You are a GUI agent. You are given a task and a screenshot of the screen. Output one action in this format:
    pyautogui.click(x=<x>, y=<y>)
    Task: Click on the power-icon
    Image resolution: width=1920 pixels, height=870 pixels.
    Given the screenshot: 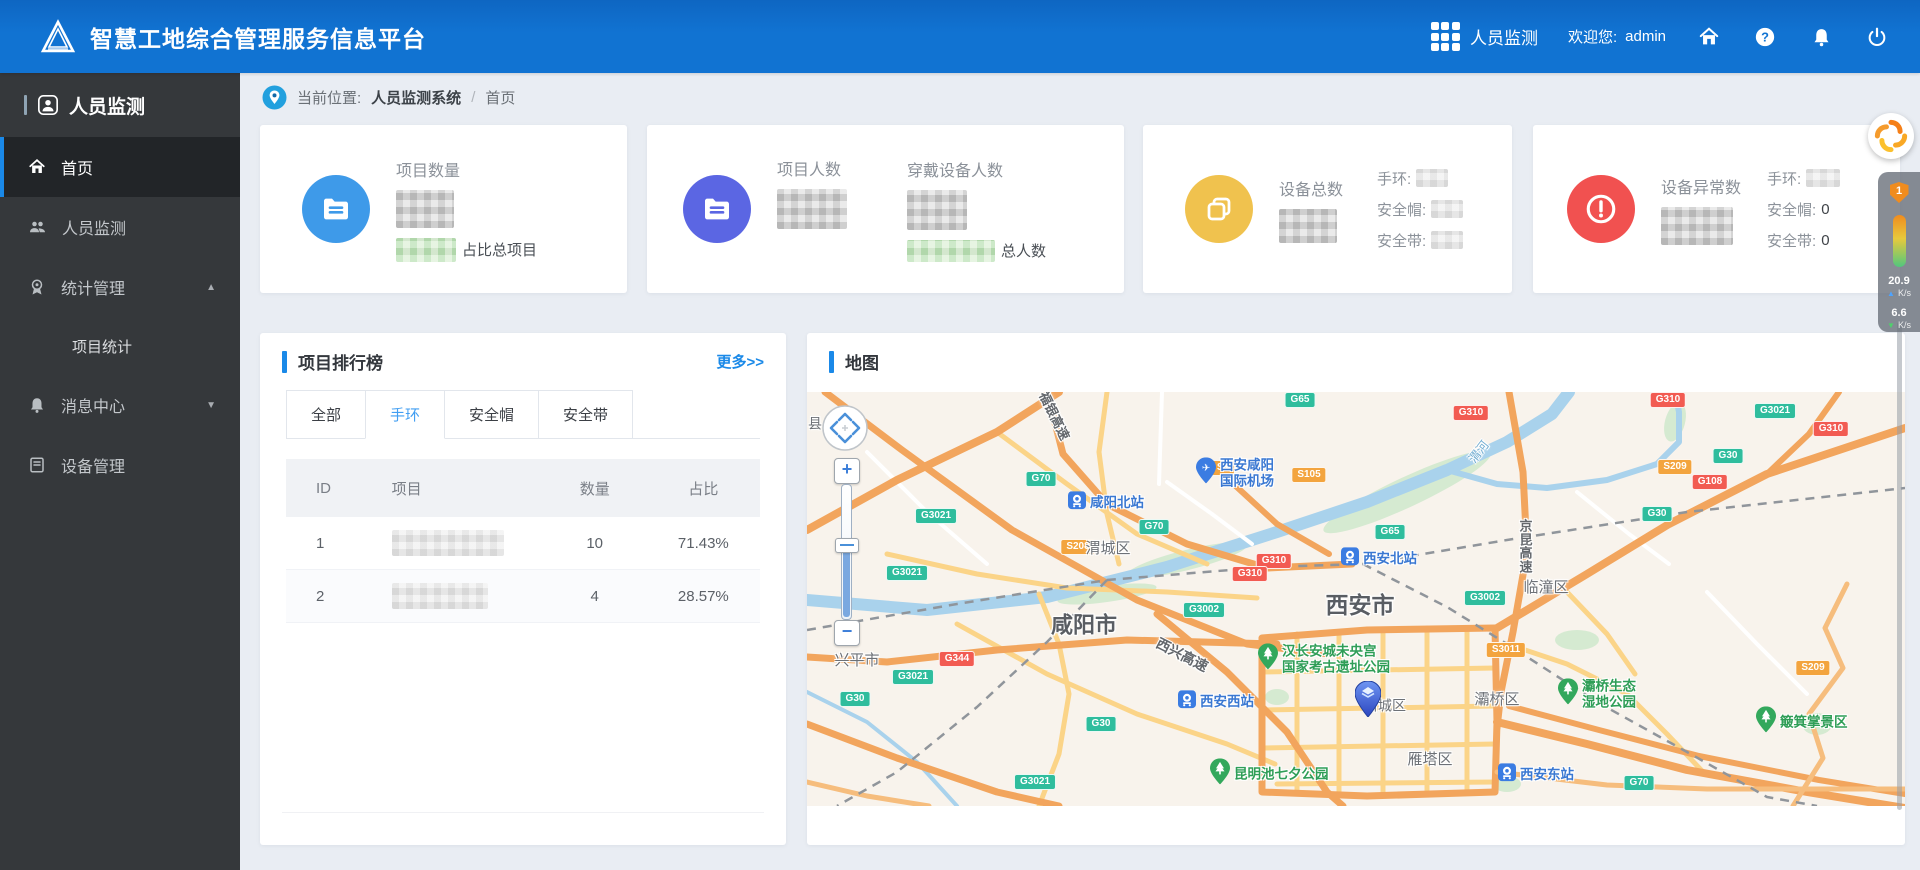 What is the action you would take?
    pyautogui.click(x=1877, y=37)
    